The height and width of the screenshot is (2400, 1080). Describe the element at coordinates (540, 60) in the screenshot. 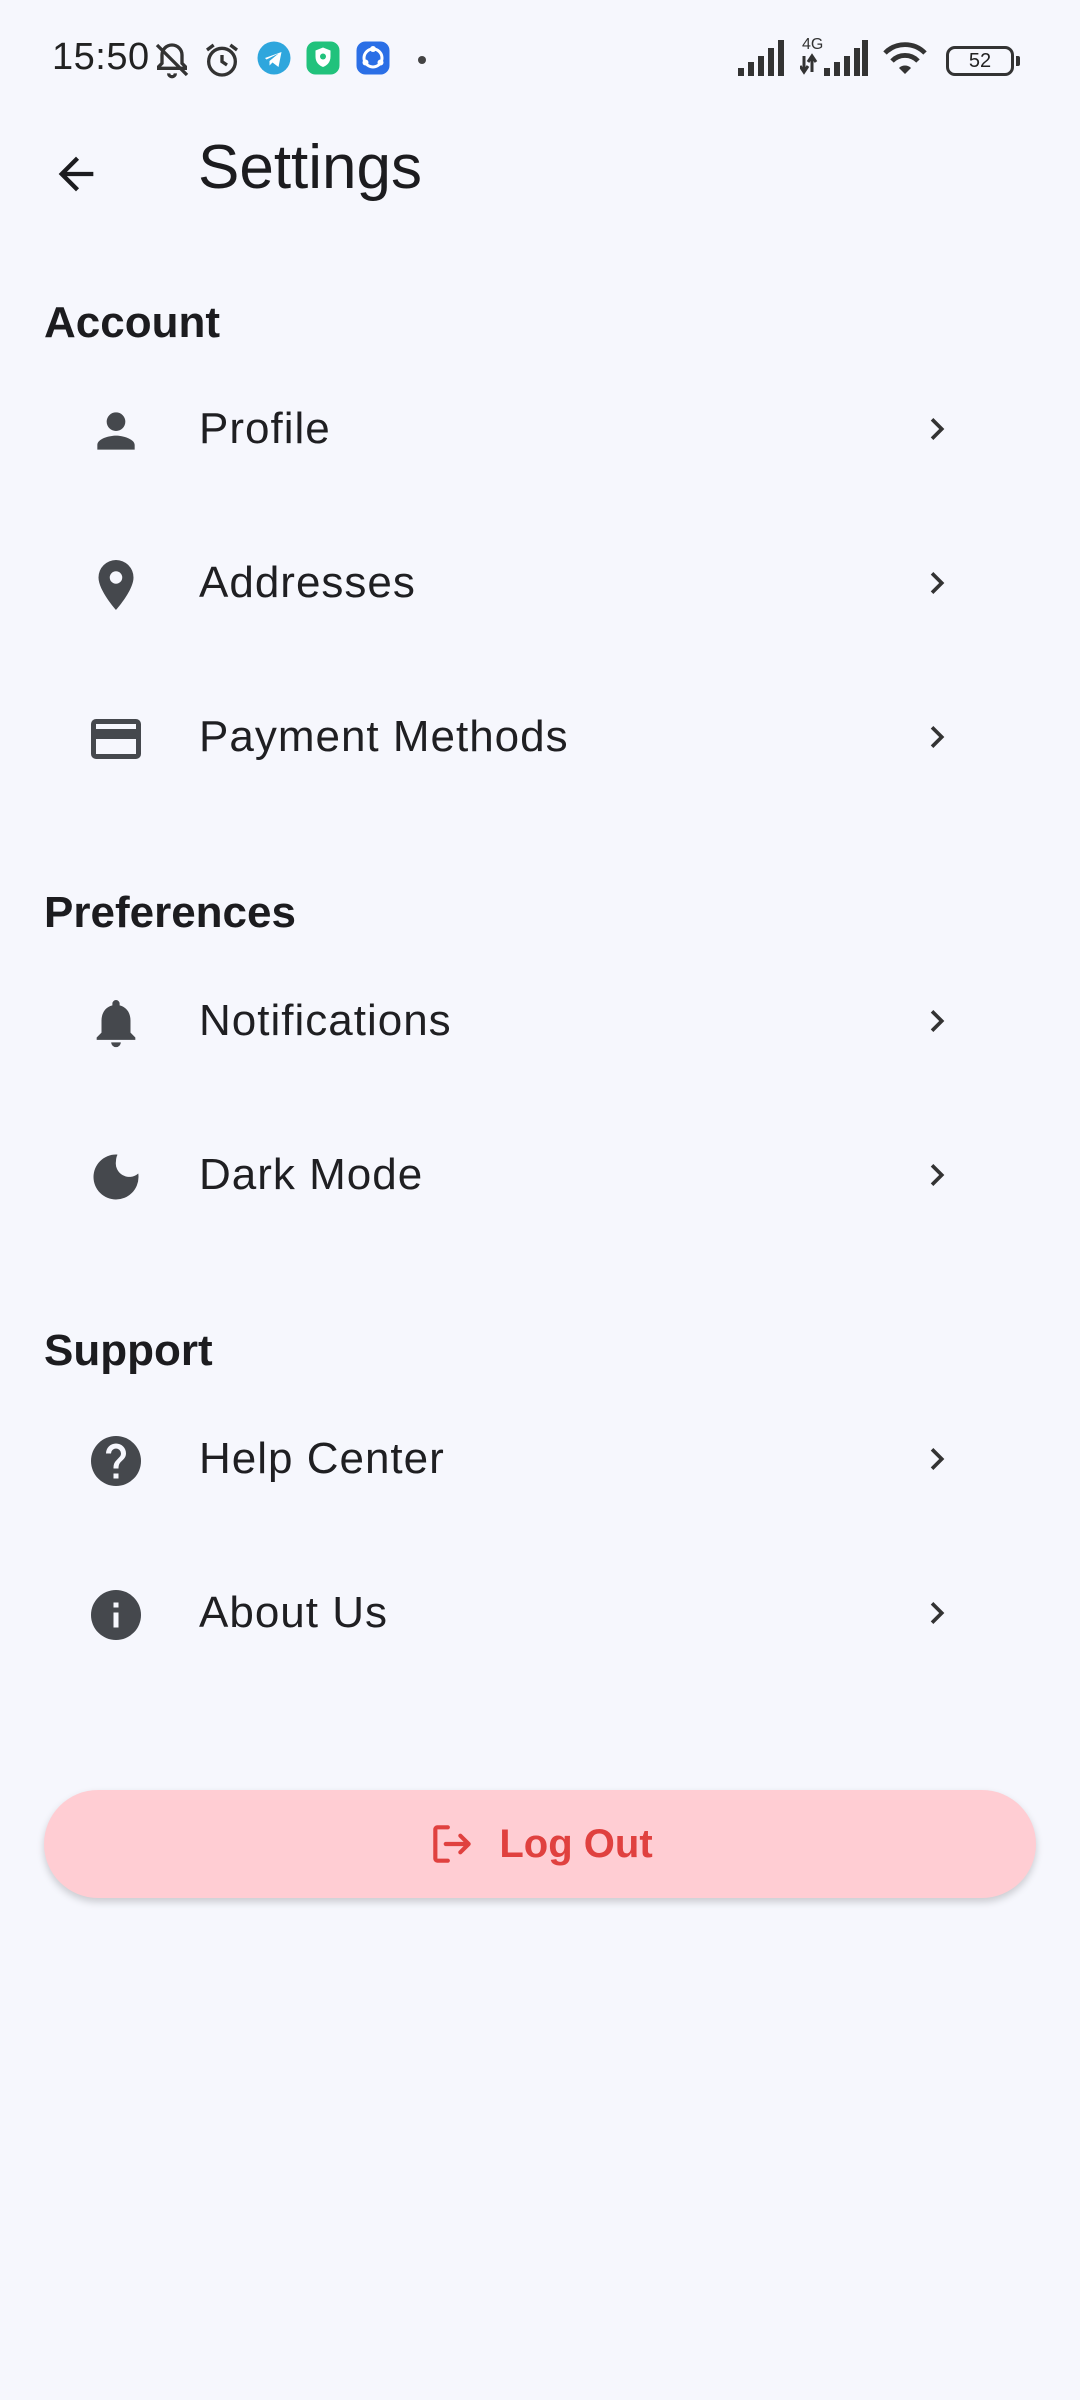

I see `status-bar: 15:50 4G 52` at that location.